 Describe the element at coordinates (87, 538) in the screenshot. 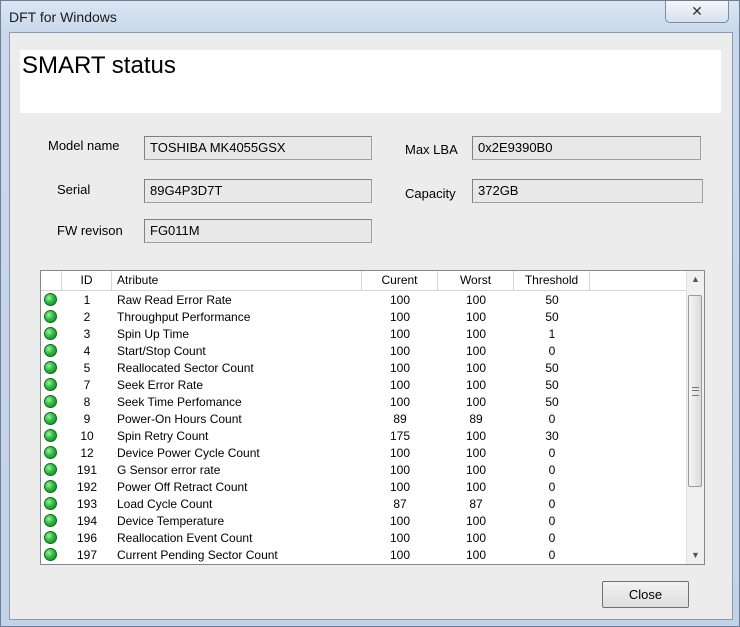

I see `cell-id: 196` at that location.